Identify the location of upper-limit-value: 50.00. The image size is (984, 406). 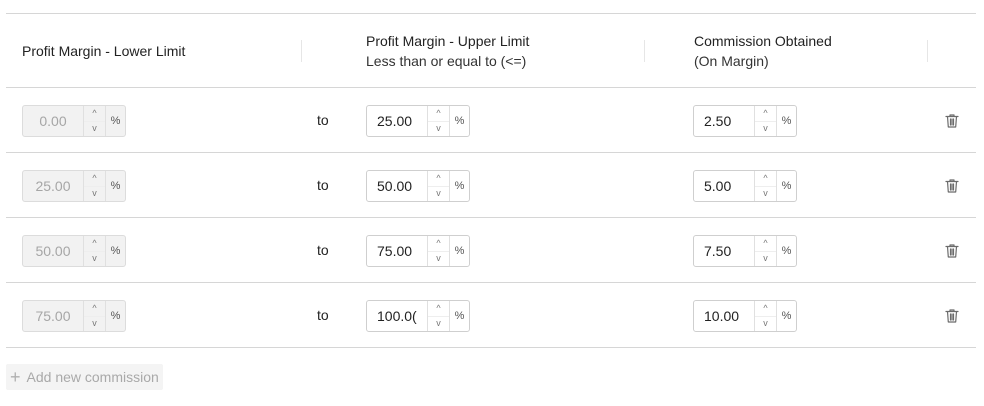
(397, 186).